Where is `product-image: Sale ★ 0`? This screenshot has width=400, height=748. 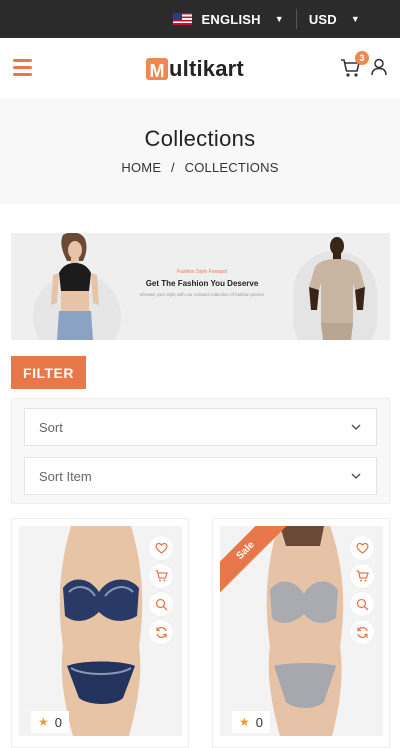
product-image: Sale ★ 0 is located at coordinates (301, 631).